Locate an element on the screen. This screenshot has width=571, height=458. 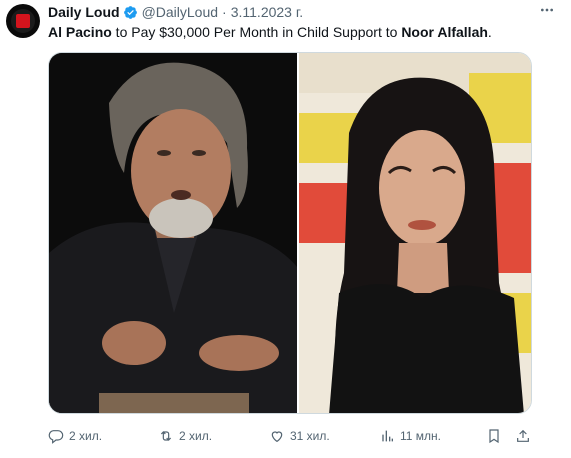
like-count: 31 хил. is located at coordinates (310, 436).